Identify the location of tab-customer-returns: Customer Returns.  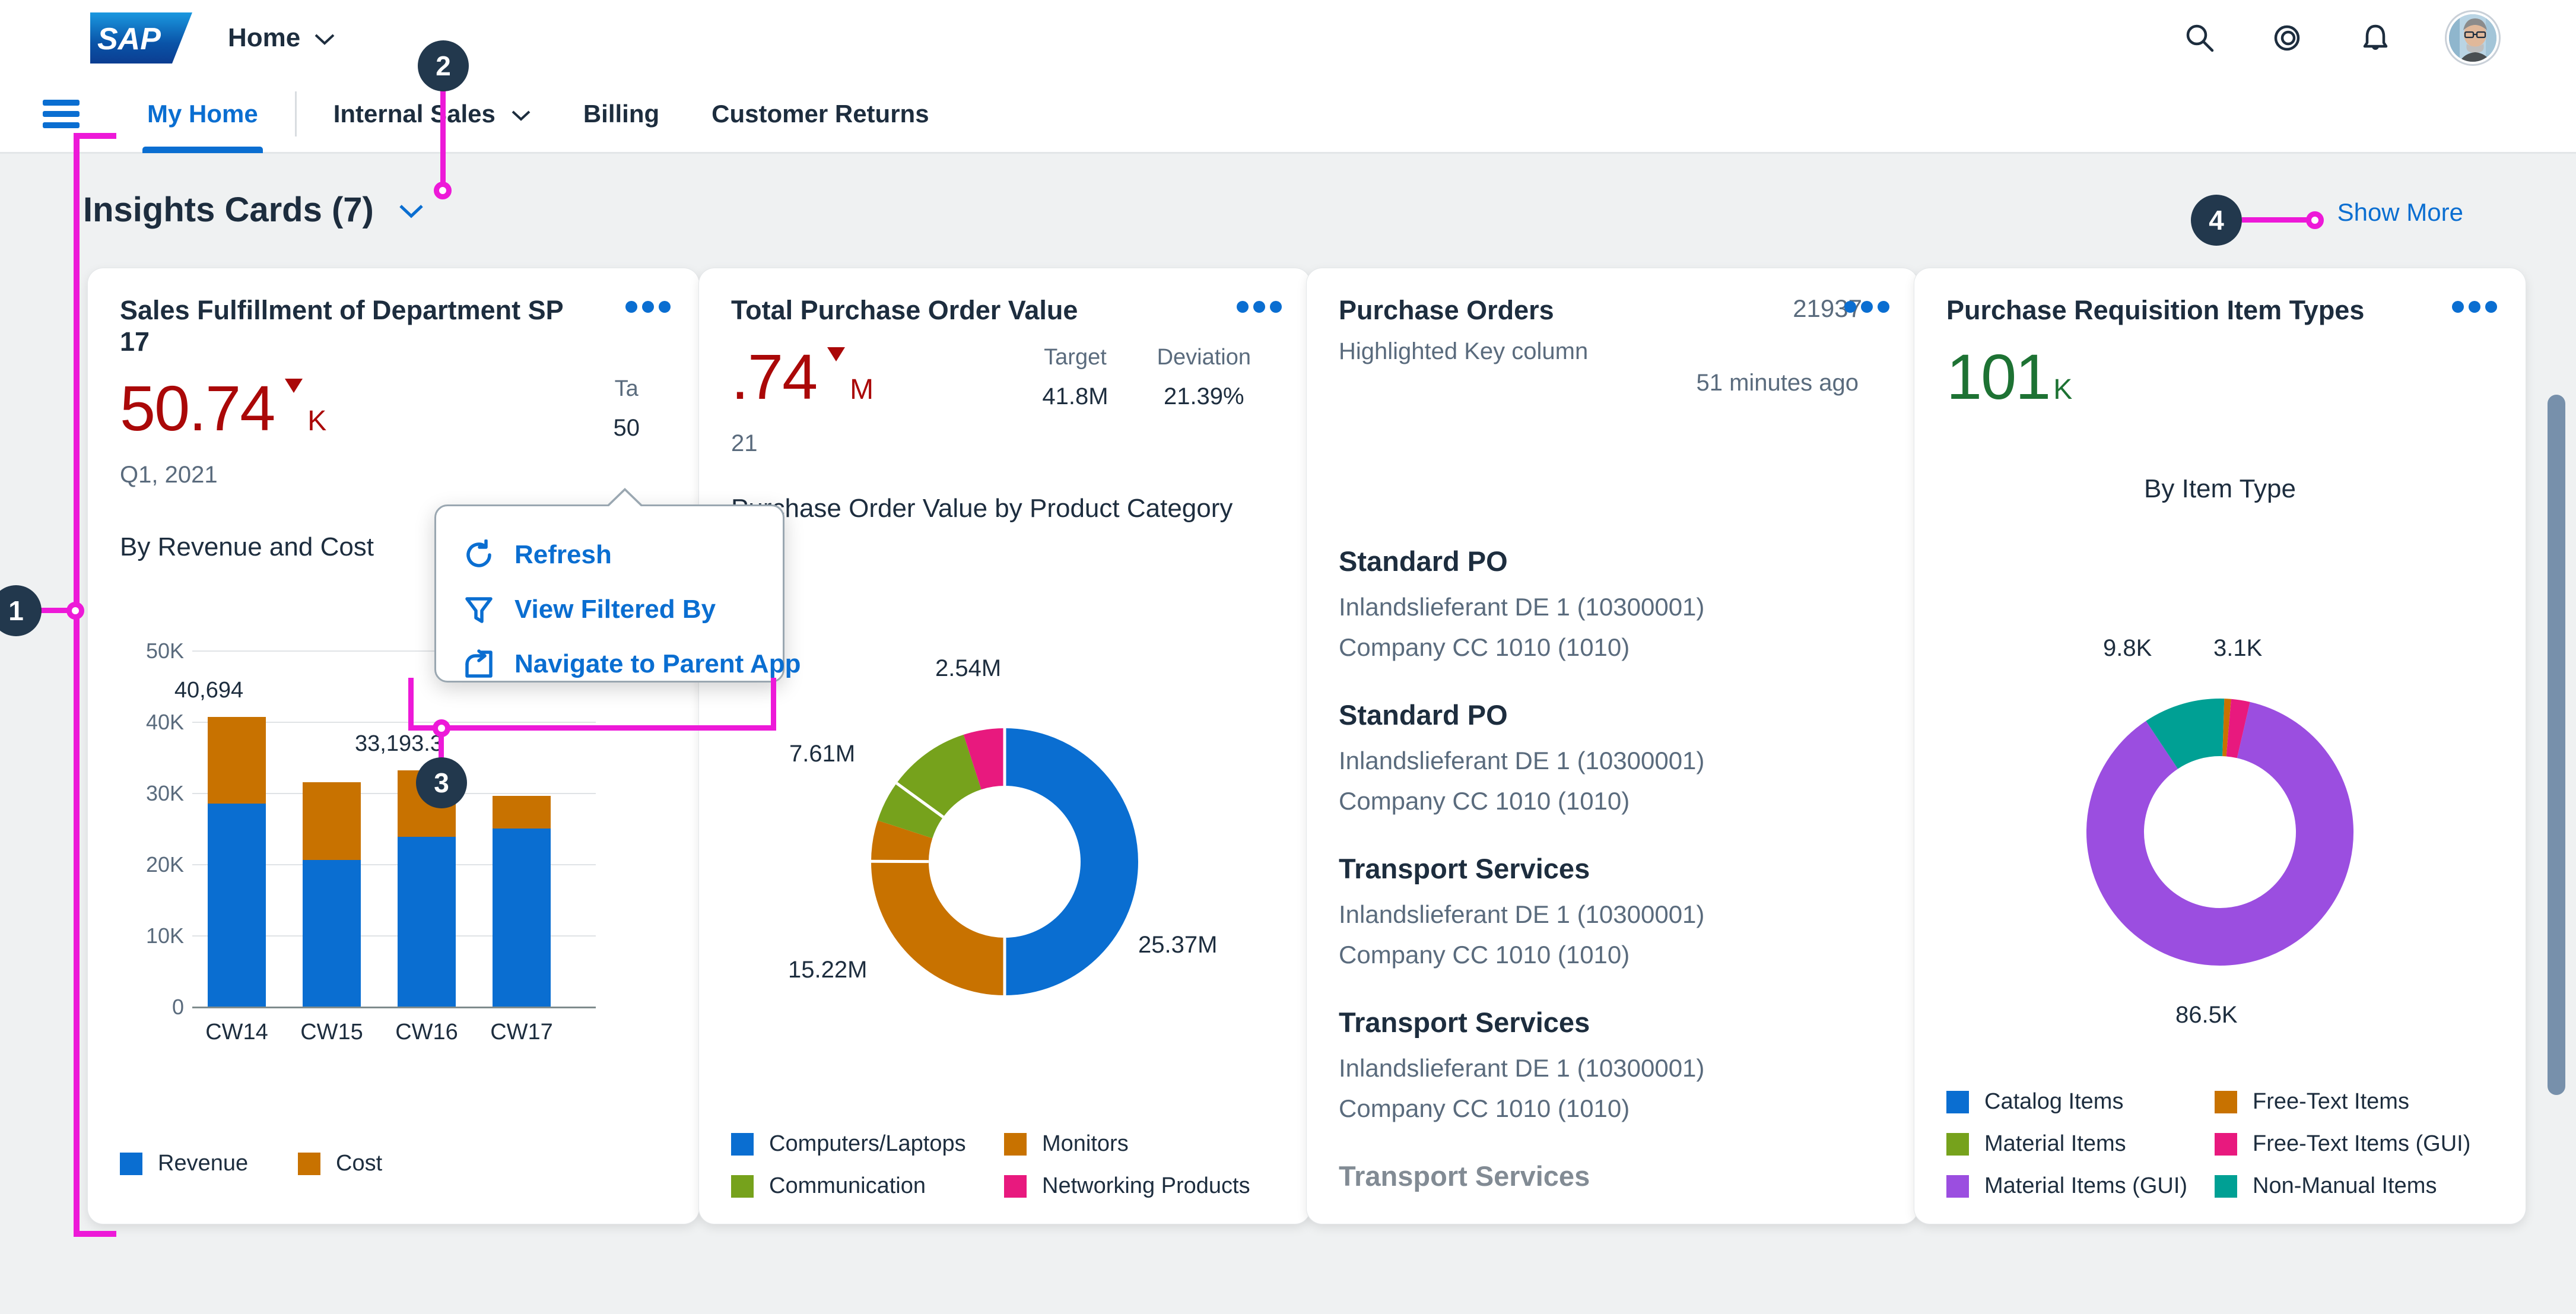
(820, 114).